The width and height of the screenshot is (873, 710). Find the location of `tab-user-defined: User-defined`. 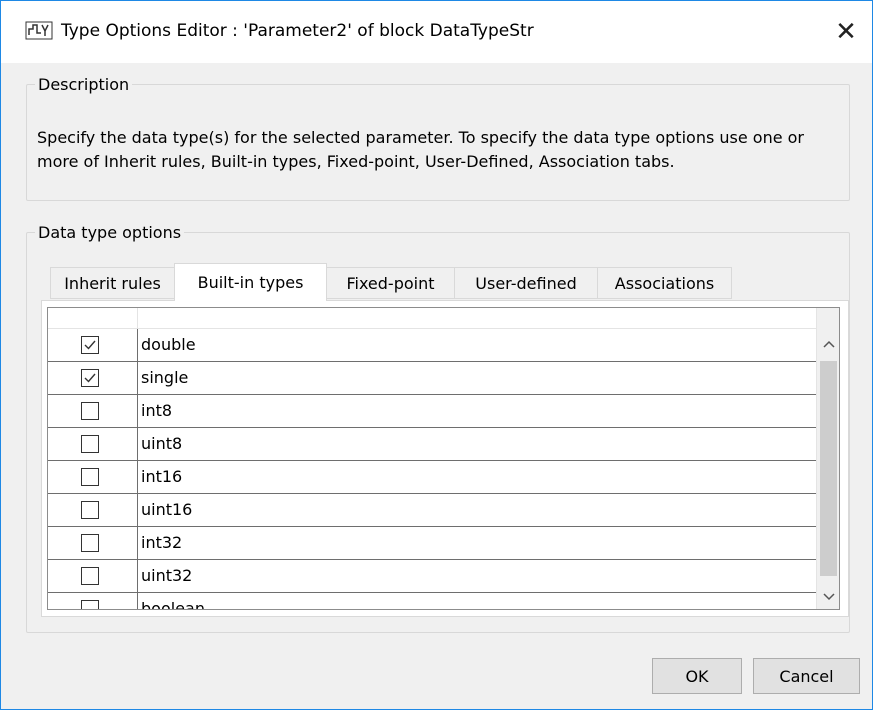

tab-user-defined: User-defined is located at coordinates (526, 283).